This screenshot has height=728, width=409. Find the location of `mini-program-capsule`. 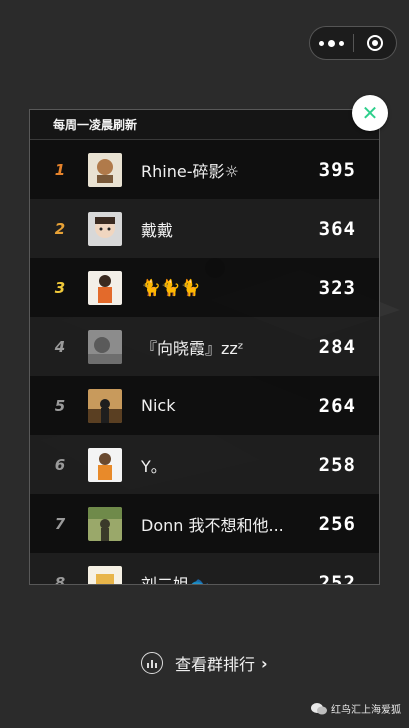

mini-program-capsule is located at coordinates (353, 43).